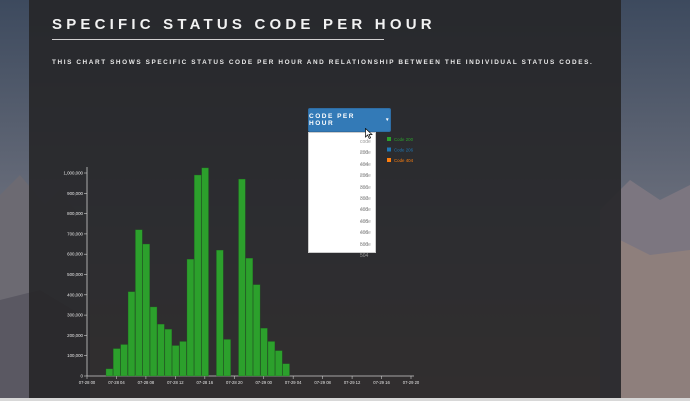  What do you see at coordinates (116, 382) in the screenshot?
I see `x-tick-label: 07-28 04` at bounding box center [116, 382].